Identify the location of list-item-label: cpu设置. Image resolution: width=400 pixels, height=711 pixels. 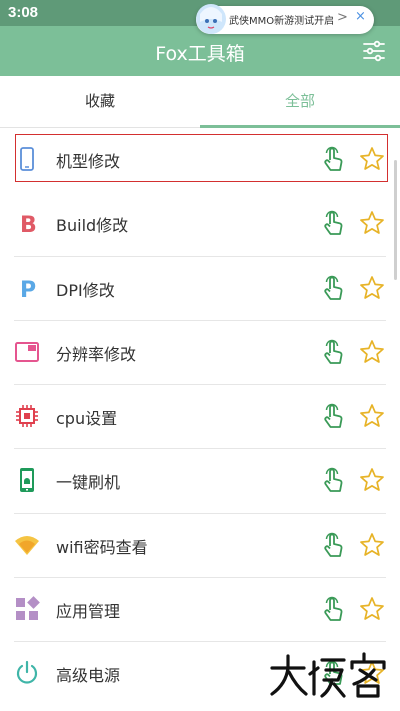
(87, 419).